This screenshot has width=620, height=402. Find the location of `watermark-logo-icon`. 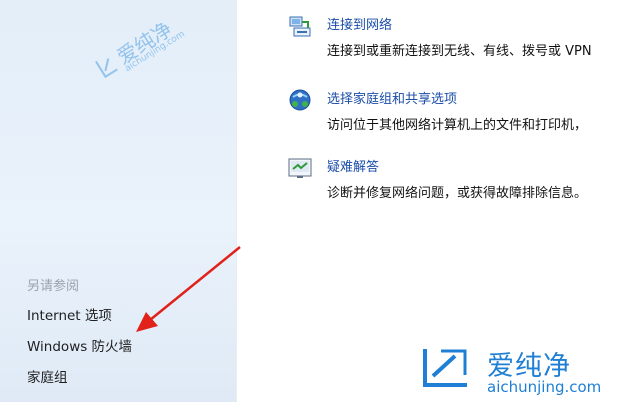

watermark-logo-icon is located at coordinates (445, 368).